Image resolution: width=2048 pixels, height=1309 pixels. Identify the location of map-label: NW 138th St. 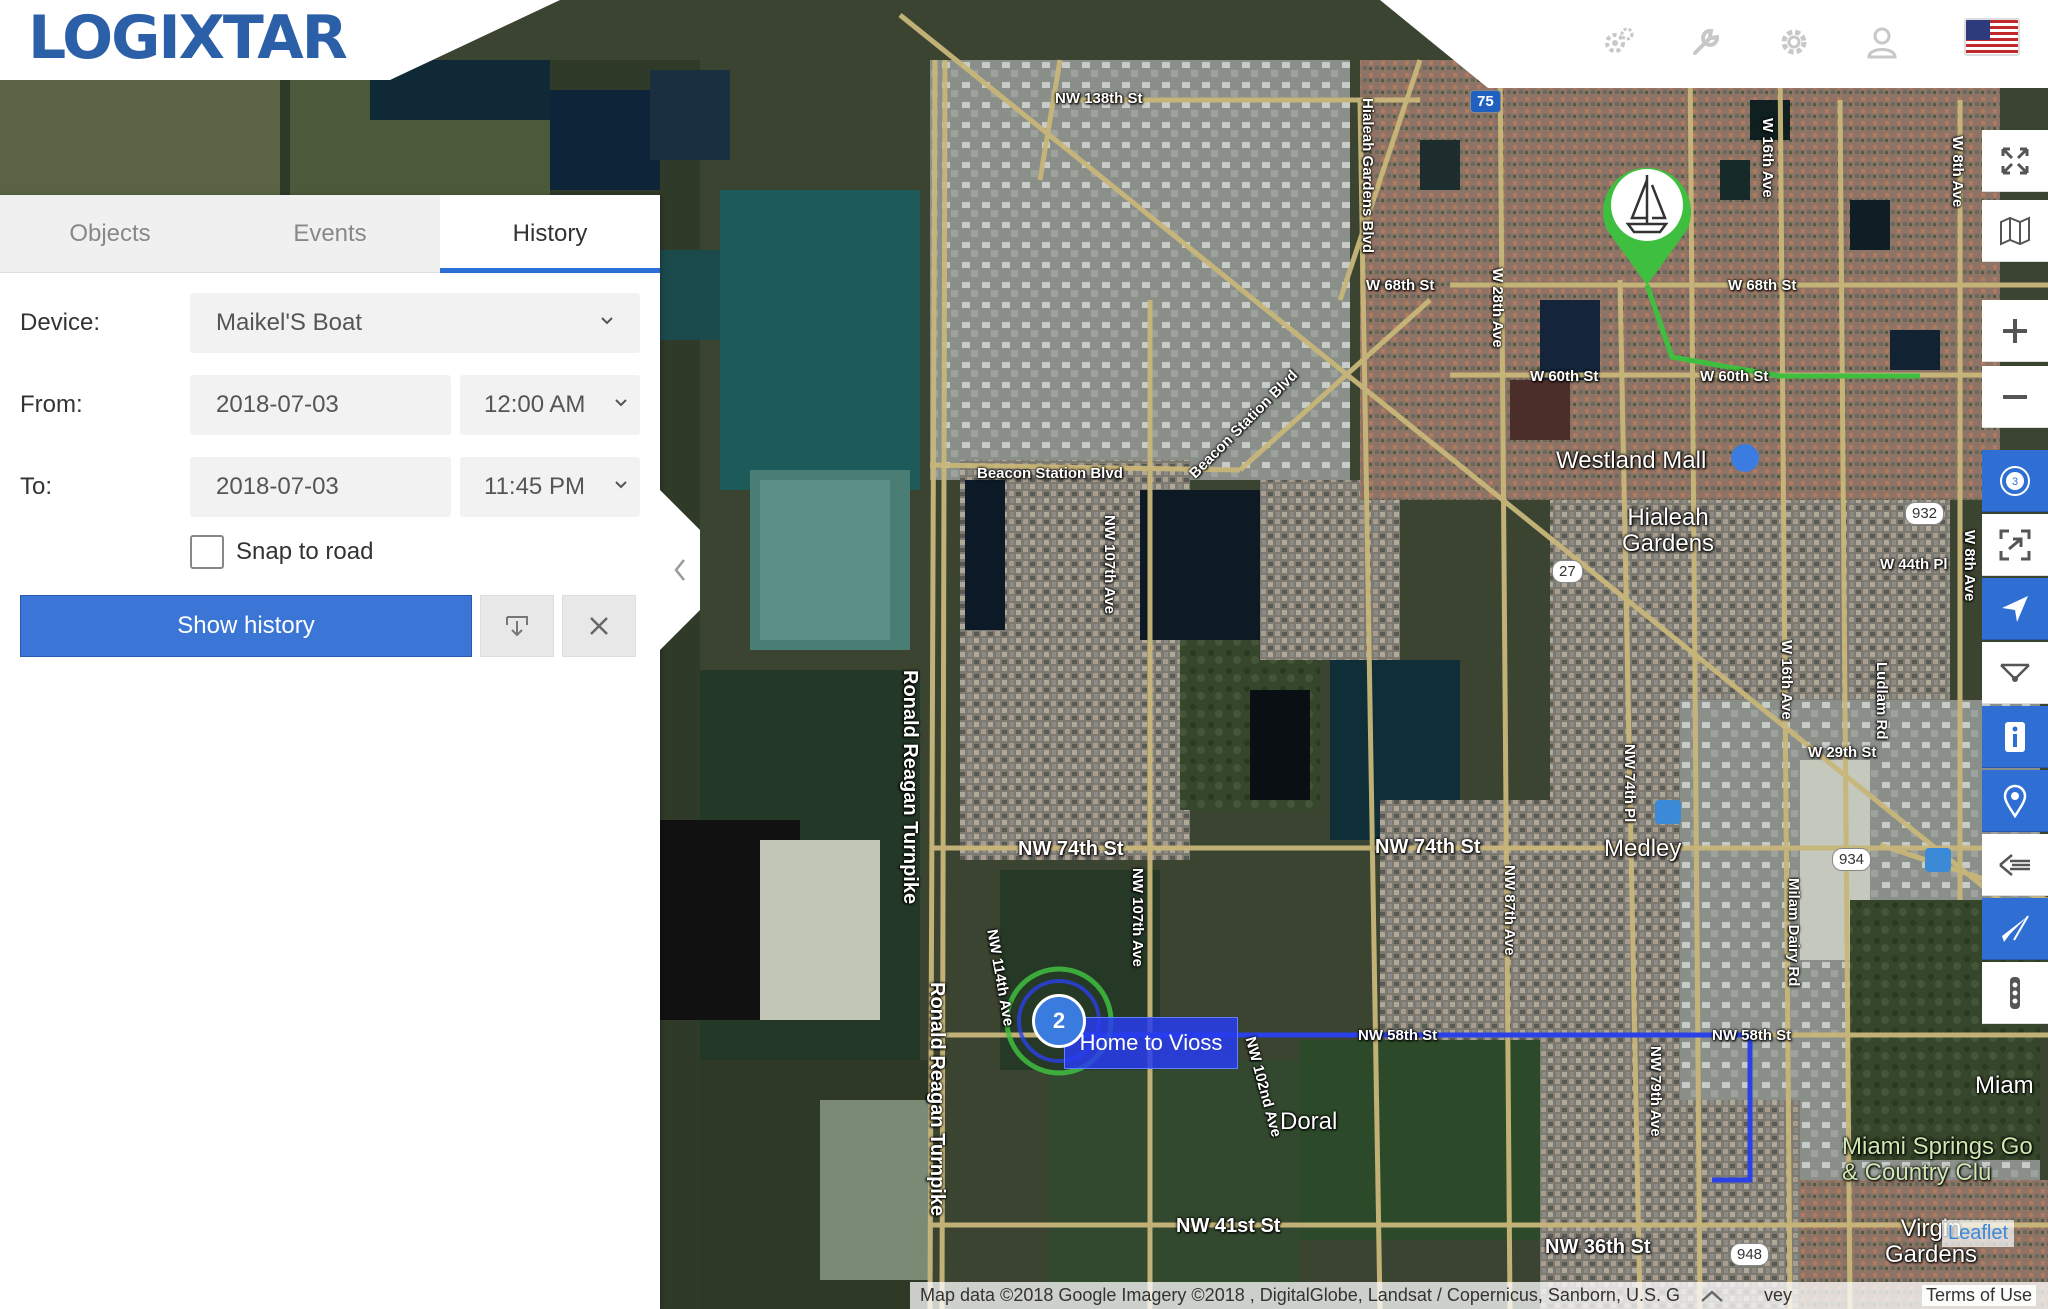
(1099, 98).